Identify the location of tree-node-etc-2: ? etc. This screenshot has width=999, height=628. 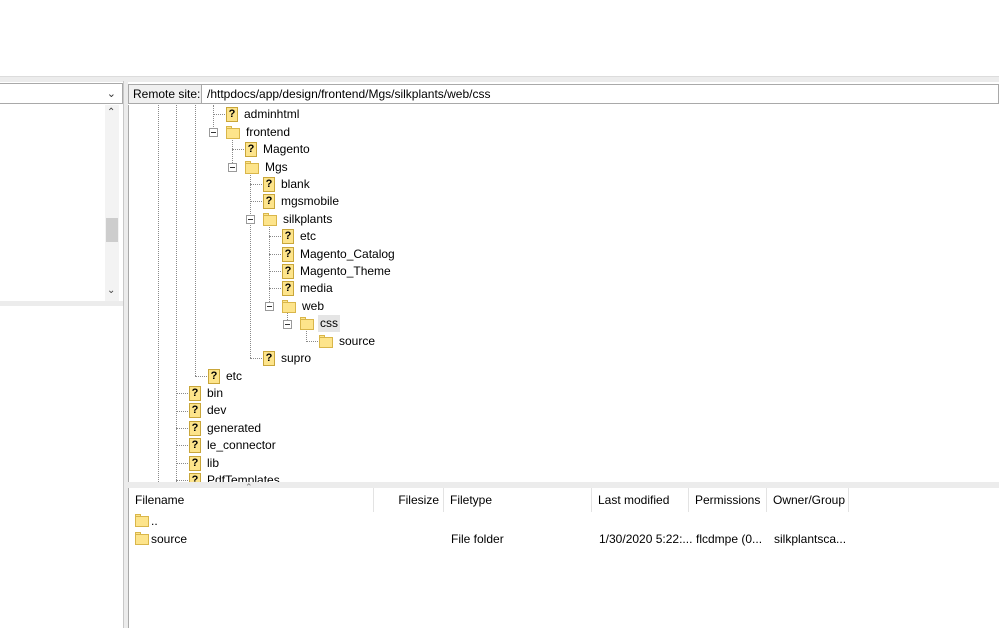
(226, 376).